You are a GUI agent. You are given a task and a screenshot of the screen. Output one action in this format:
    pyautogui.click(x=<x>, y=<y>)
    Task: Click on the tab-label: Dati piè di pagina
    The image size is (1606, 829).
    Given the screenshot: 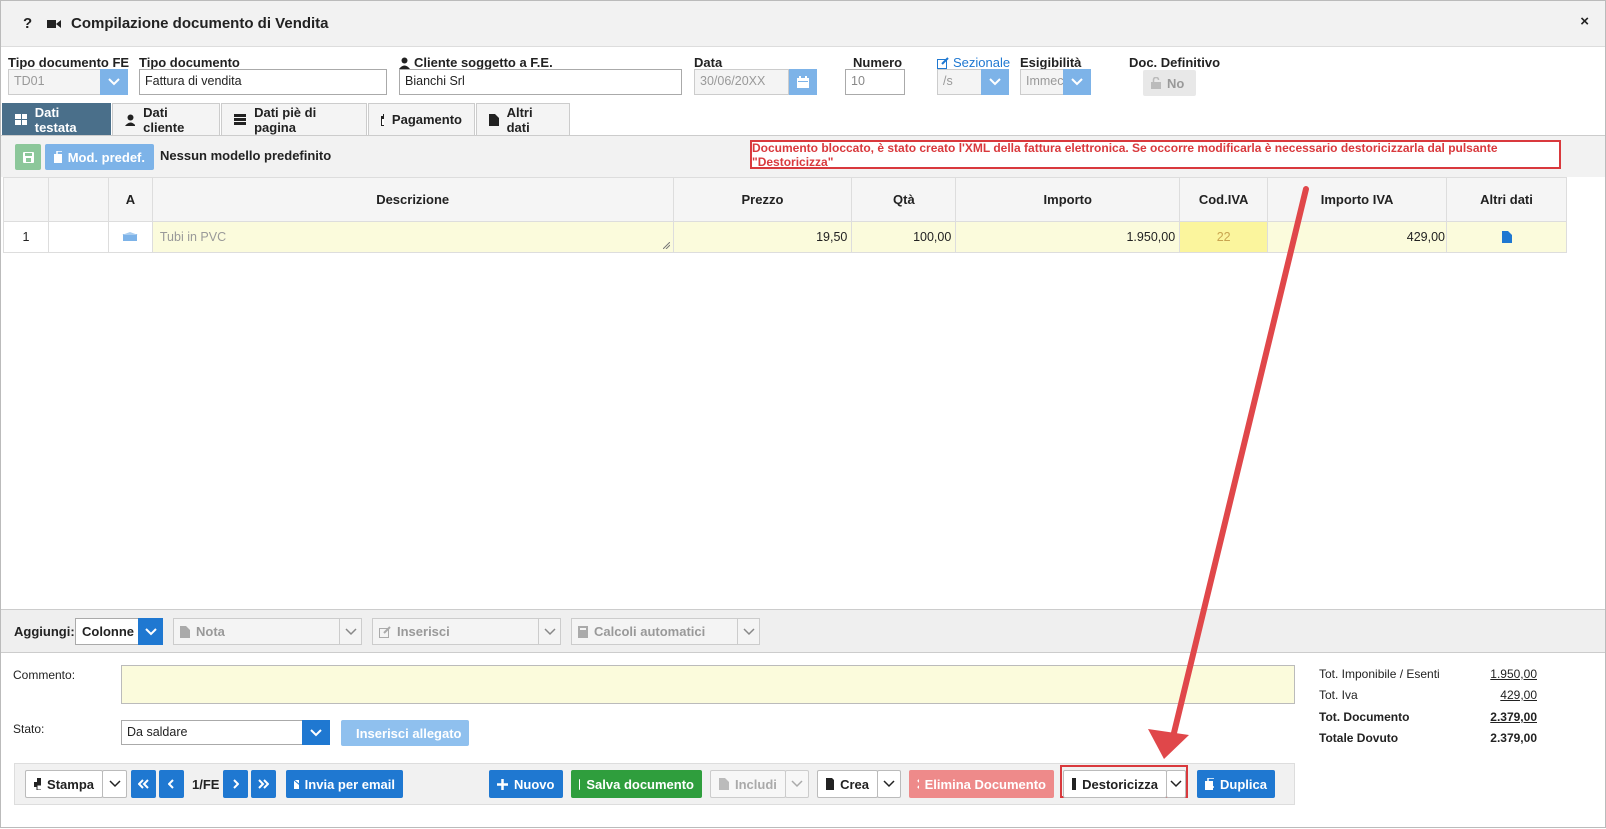 What is the action you would take?
    pyautogui.click(x=285, y=119)
    